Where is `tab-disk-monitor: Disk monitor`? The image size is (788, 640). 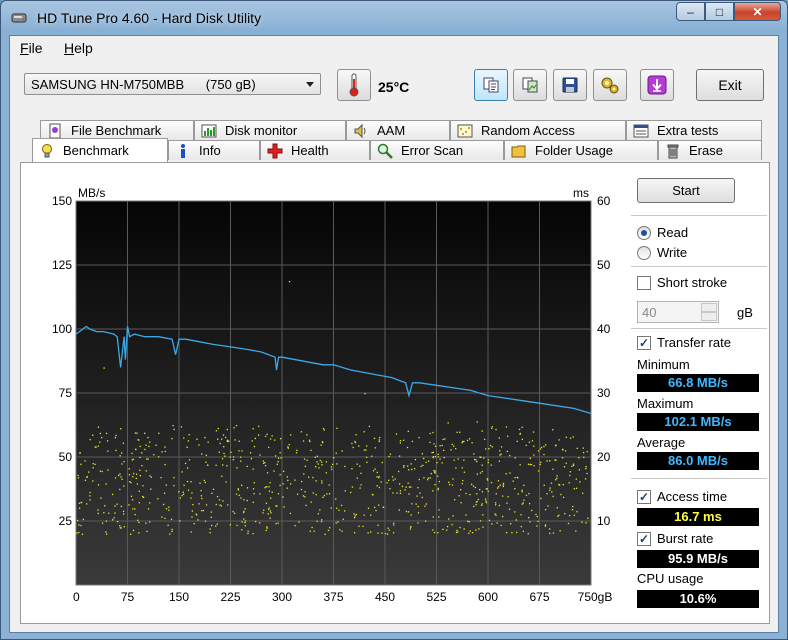
tab-disk-monitor: Disk monitor is located at coordinates (270, 130).